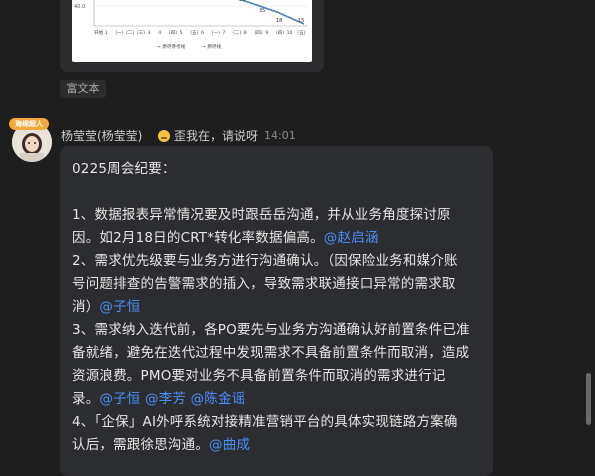 The width and height of the screenshot is (595, 476). I want to click on message-line: 资源浪费。PMO要对业务不具备前置条件而取消的需求进行记, so click(278, 376).